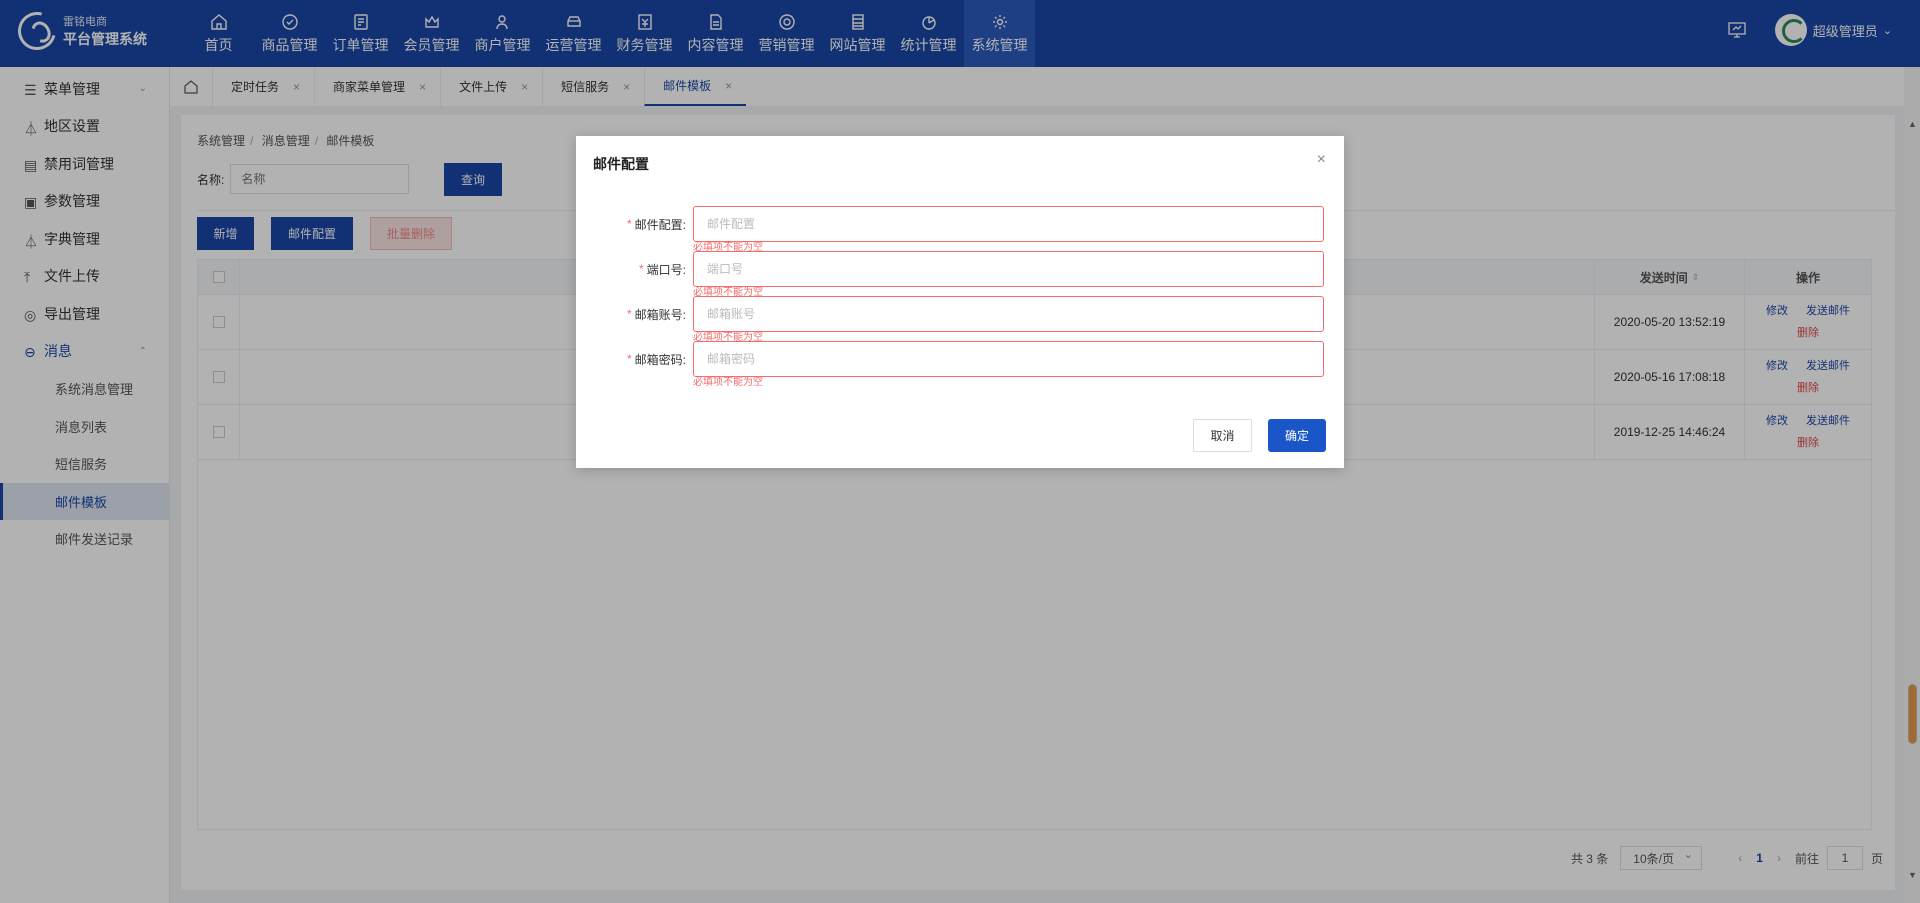 This screenshot has width=1920, height=903. Describe the element at coordinates (1008, 359) in the screenshot. I see `email-password-field` at that location.